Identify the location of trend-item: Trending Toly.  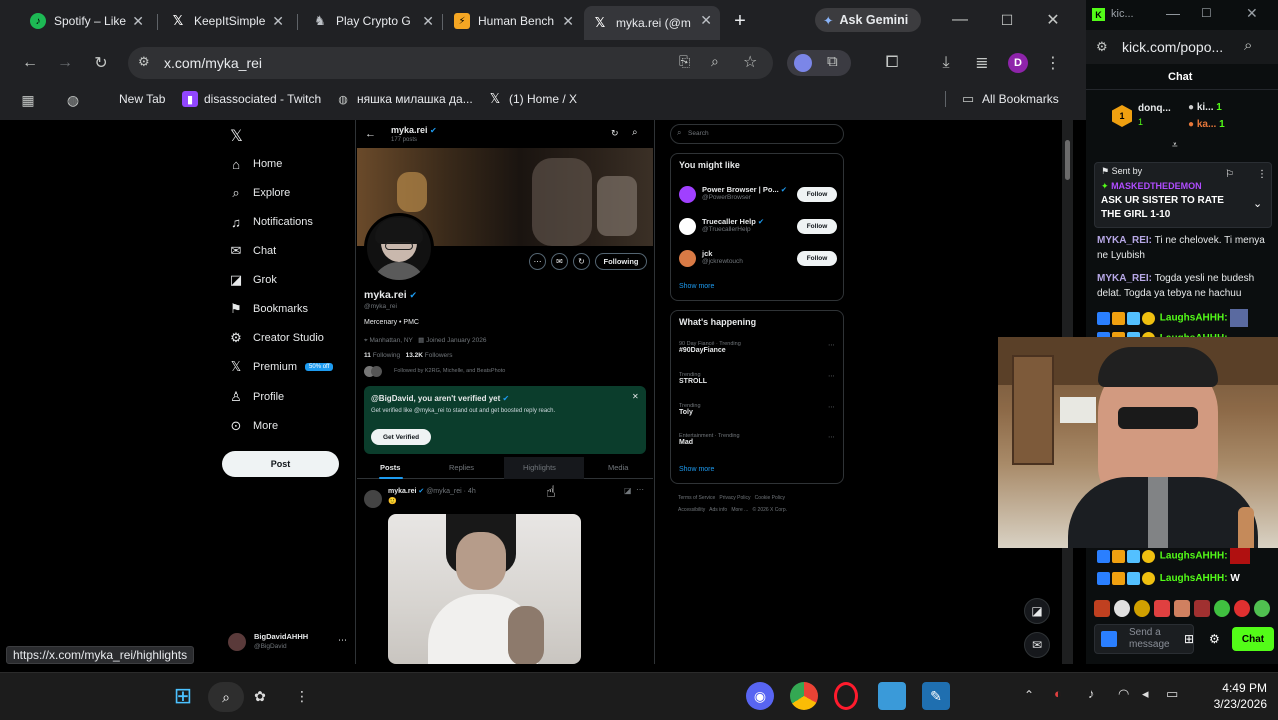
(690, 409).